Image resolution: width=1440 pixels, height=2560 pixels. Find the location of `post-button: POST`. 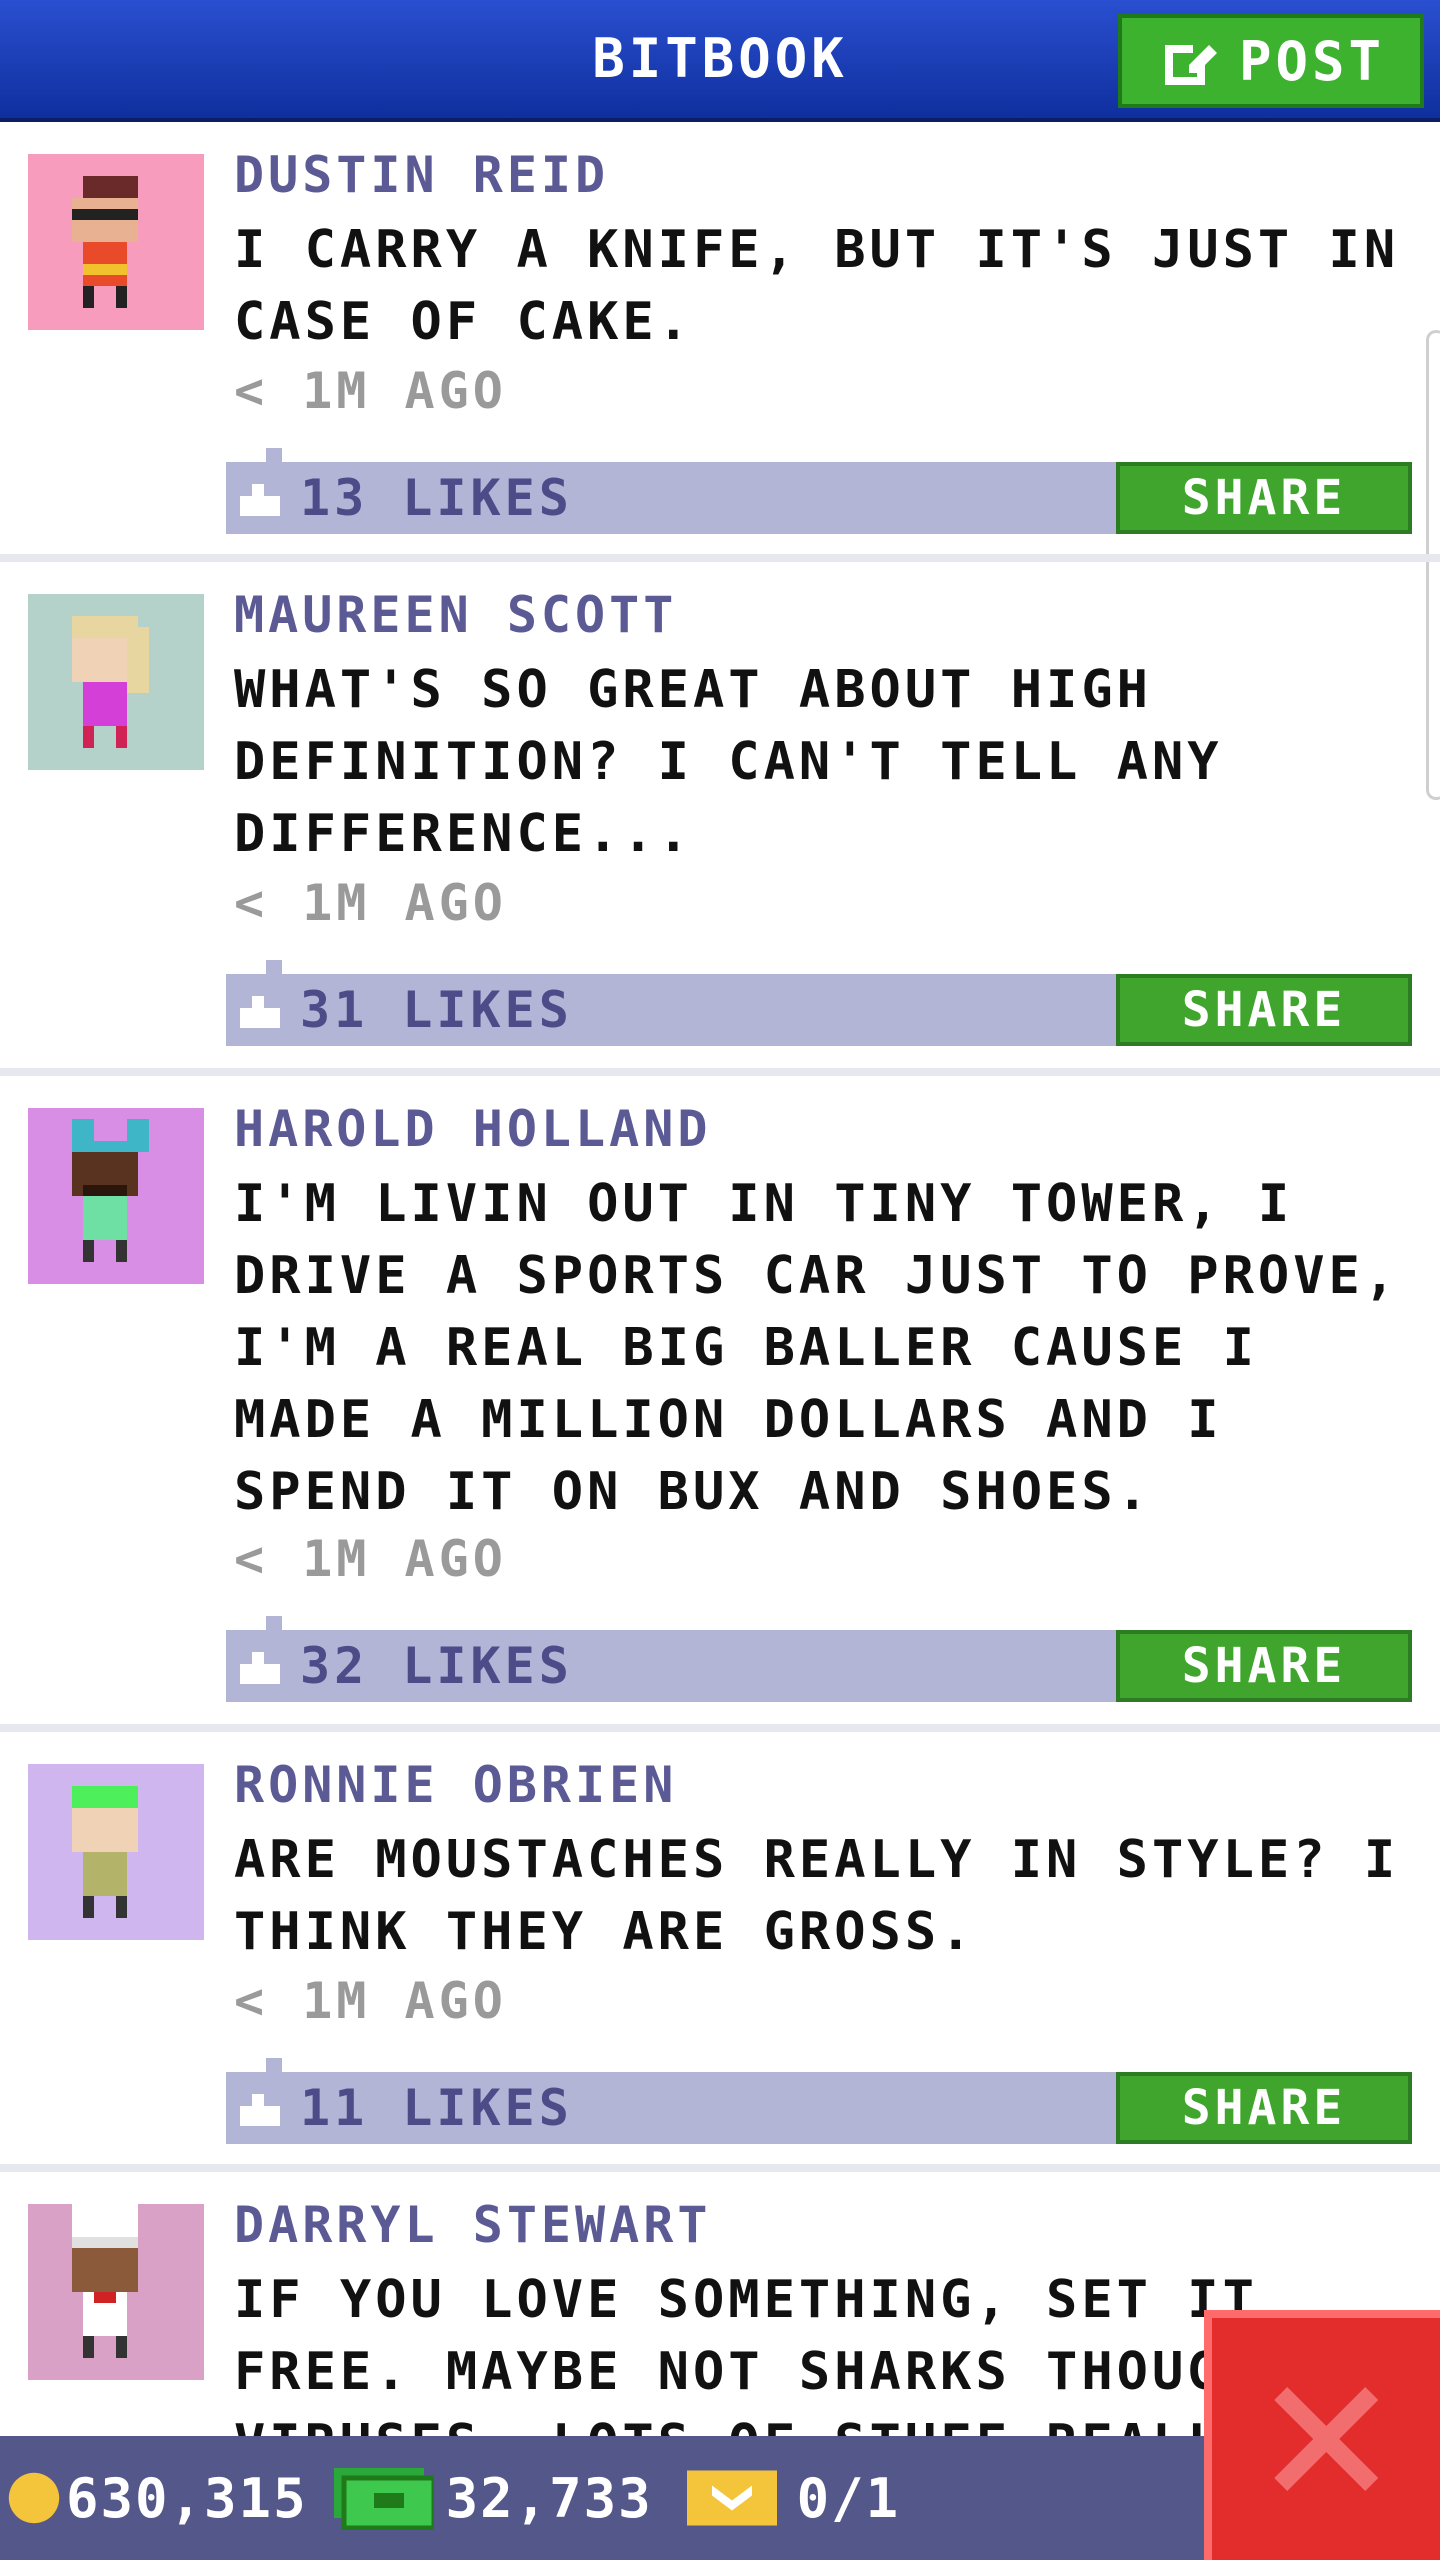

post-button: POST is located at coordinates (1271, 61).